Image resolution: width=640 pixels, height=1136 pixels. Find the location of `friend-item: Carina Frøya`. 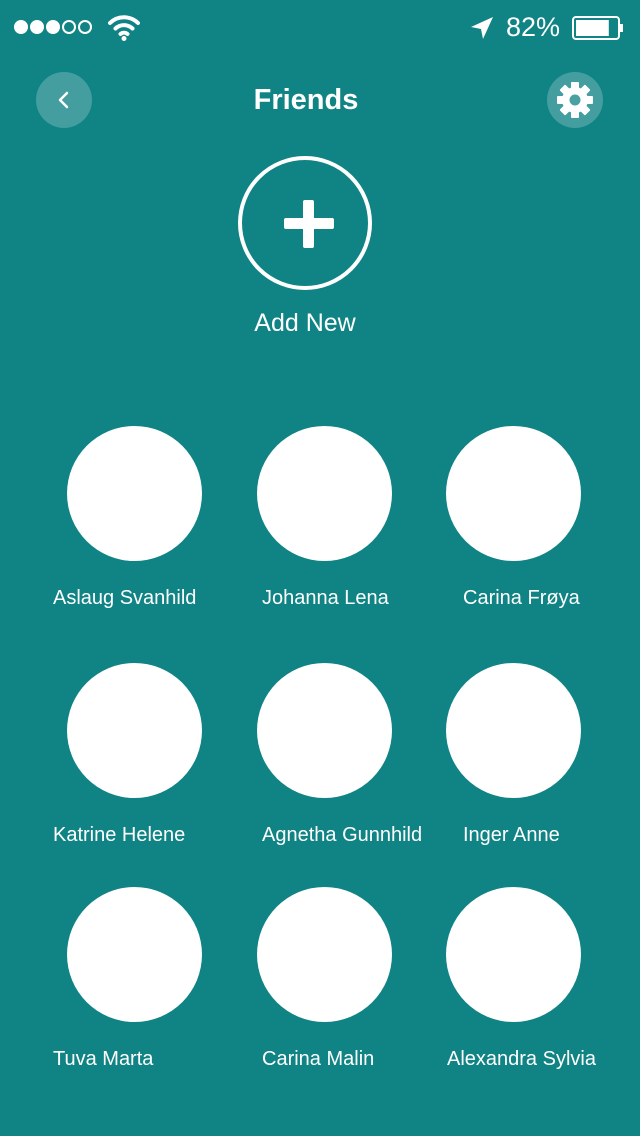

friend-item: Carina Frøya is located at coordinates (541, 517).